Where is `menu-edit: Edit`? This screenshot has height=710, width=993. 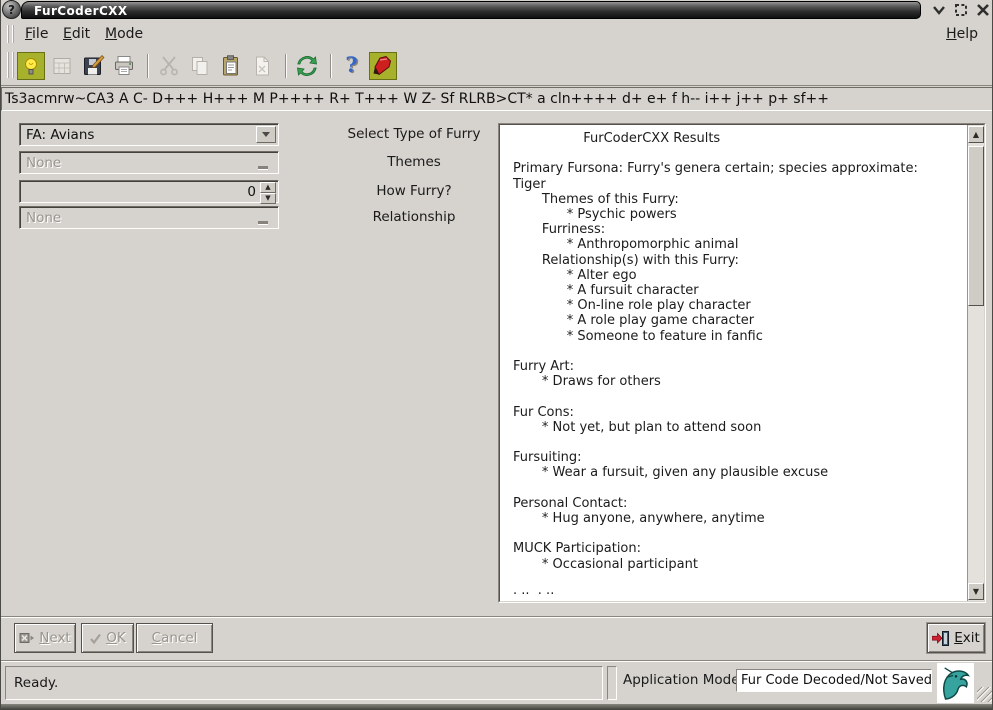 menu-edit: Edit is located at coordinates (76, 34).